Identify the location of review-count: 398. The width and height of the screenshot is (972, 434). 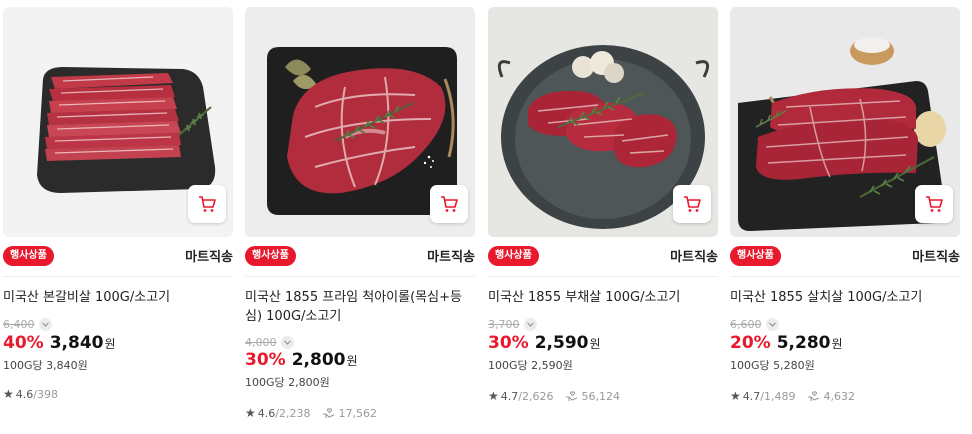
(47, 394).